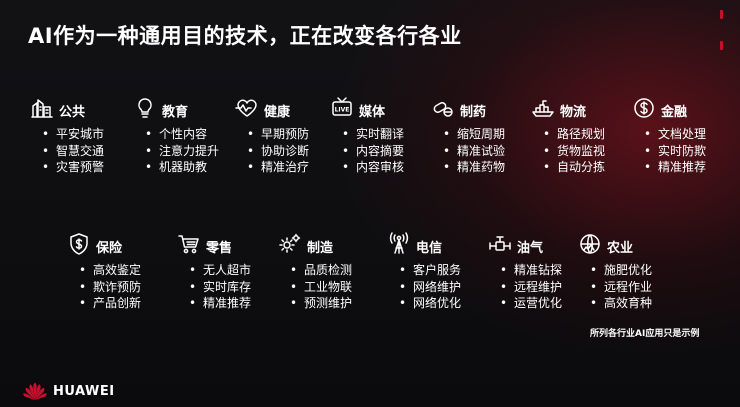  I want to click on application-list: 文档处理实时防欺精准推荐, so click(675, 151).